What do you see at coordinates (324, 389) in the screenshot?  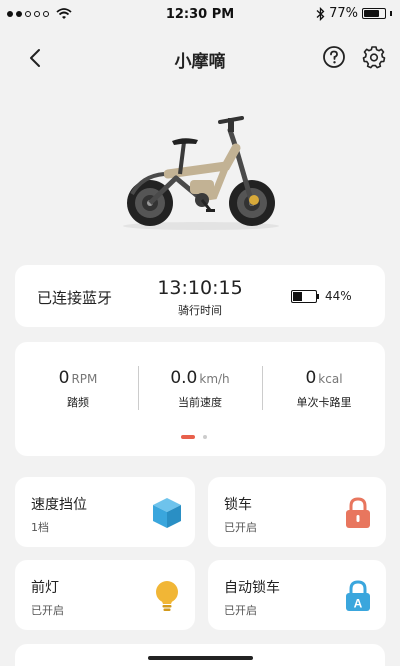 I see `calorie-metric: 0 kcal 单次卡路里` at bounding box center [324, 389].